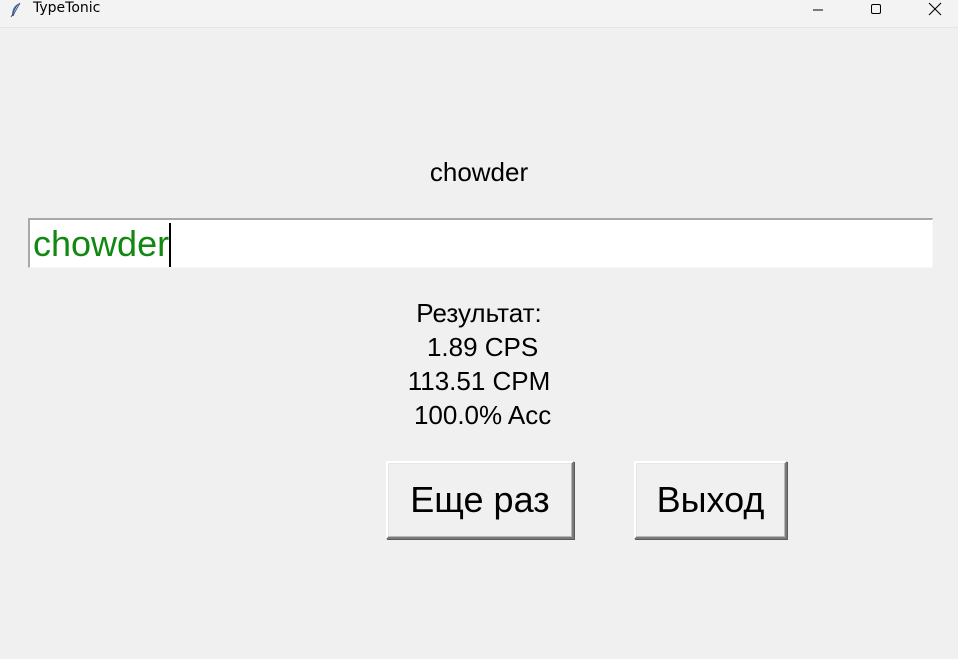  What do you see at coordinates (102, 245) in the screenshot?
I see `typing-input-value: chowder` at bounding box center [102, 245].